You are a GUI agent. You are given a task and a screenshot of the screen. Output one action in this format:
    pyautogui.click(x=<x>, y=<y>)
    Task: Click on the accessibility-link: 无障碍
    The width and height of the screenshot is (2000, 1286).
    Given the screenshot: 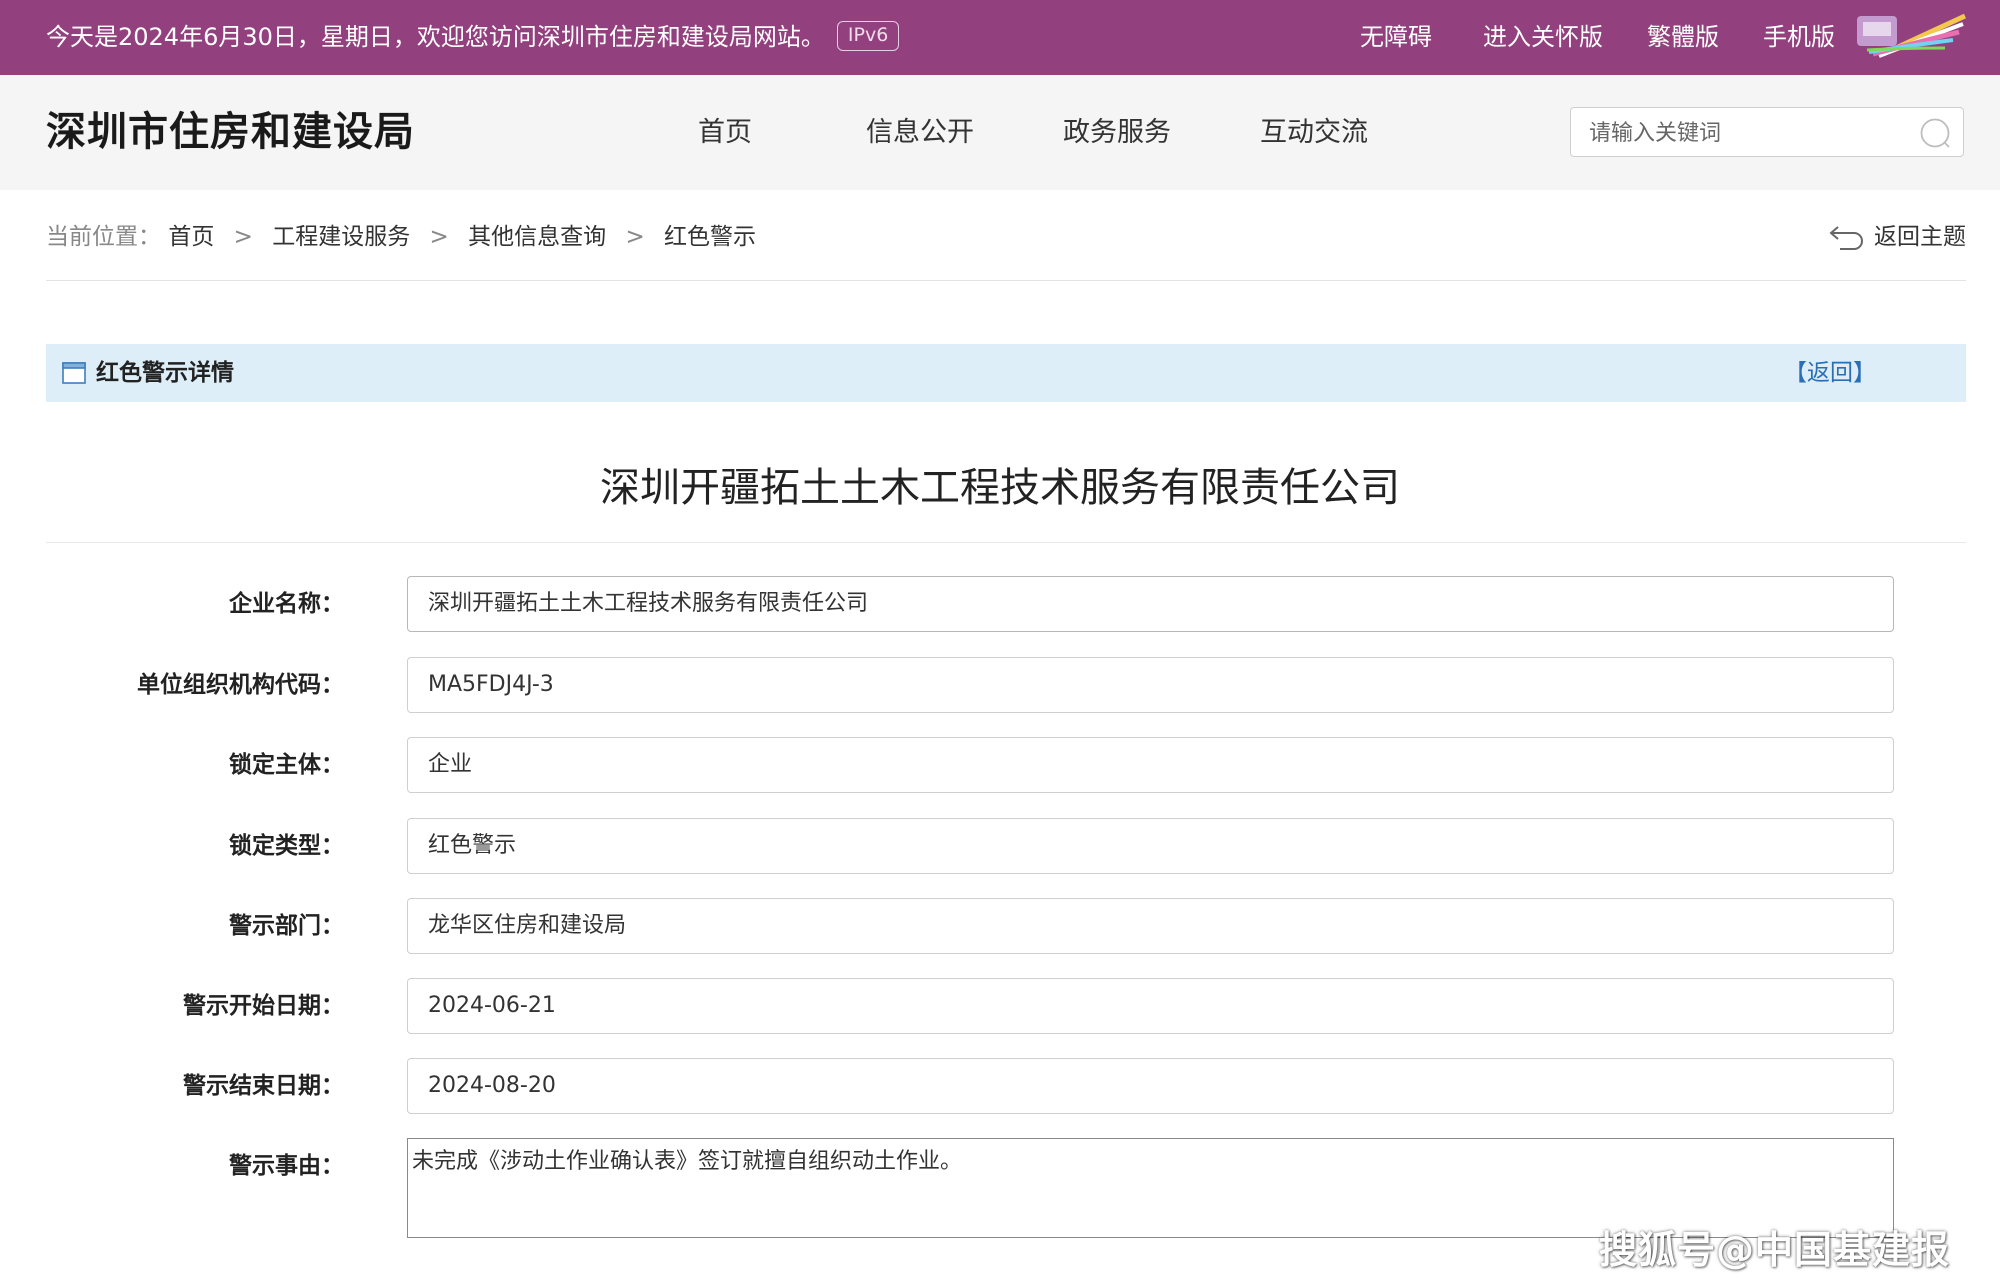 What is the action you would take?
    pyautogui.click(x=1396, y=37)
    